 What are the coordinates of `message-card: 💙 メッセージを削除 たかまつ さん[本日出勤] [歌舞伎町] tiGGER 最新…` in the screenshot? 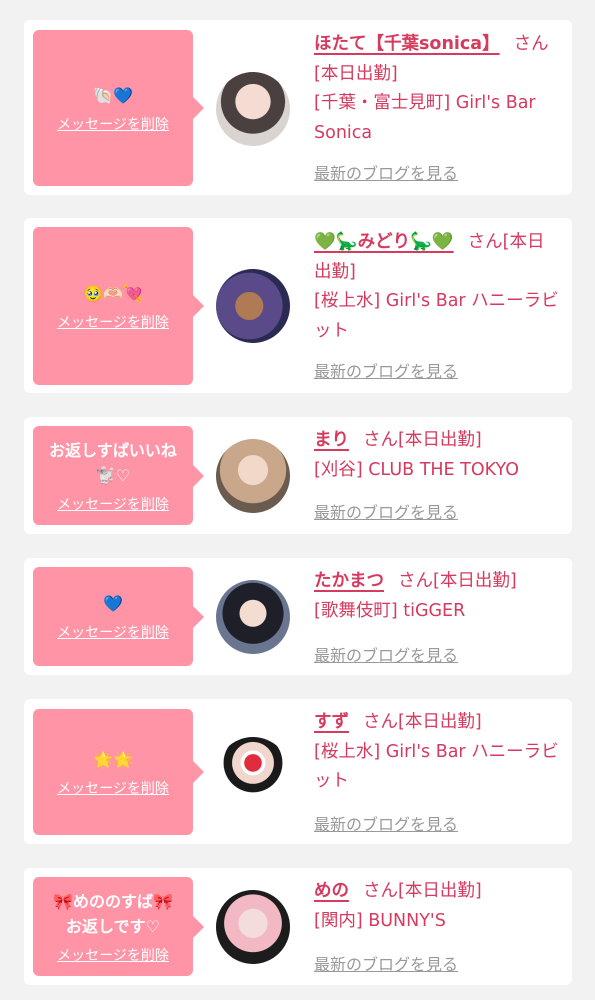 It's located at (298, 616).